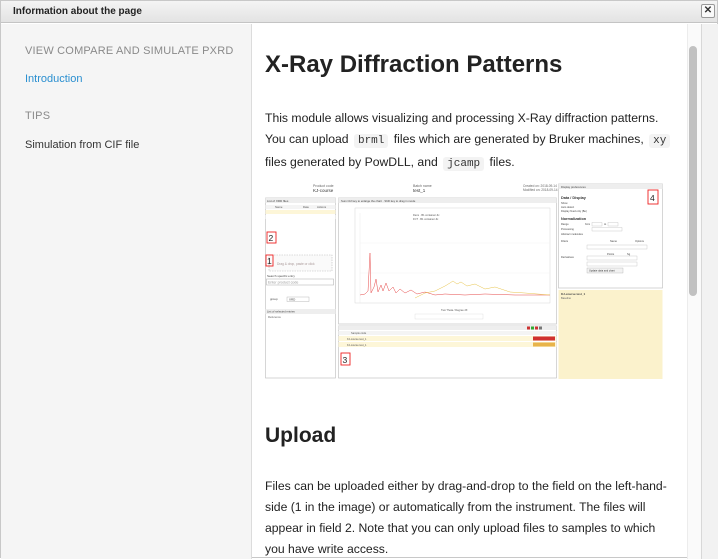  I want to click on fig-points-label: Points, so click(611, 254).